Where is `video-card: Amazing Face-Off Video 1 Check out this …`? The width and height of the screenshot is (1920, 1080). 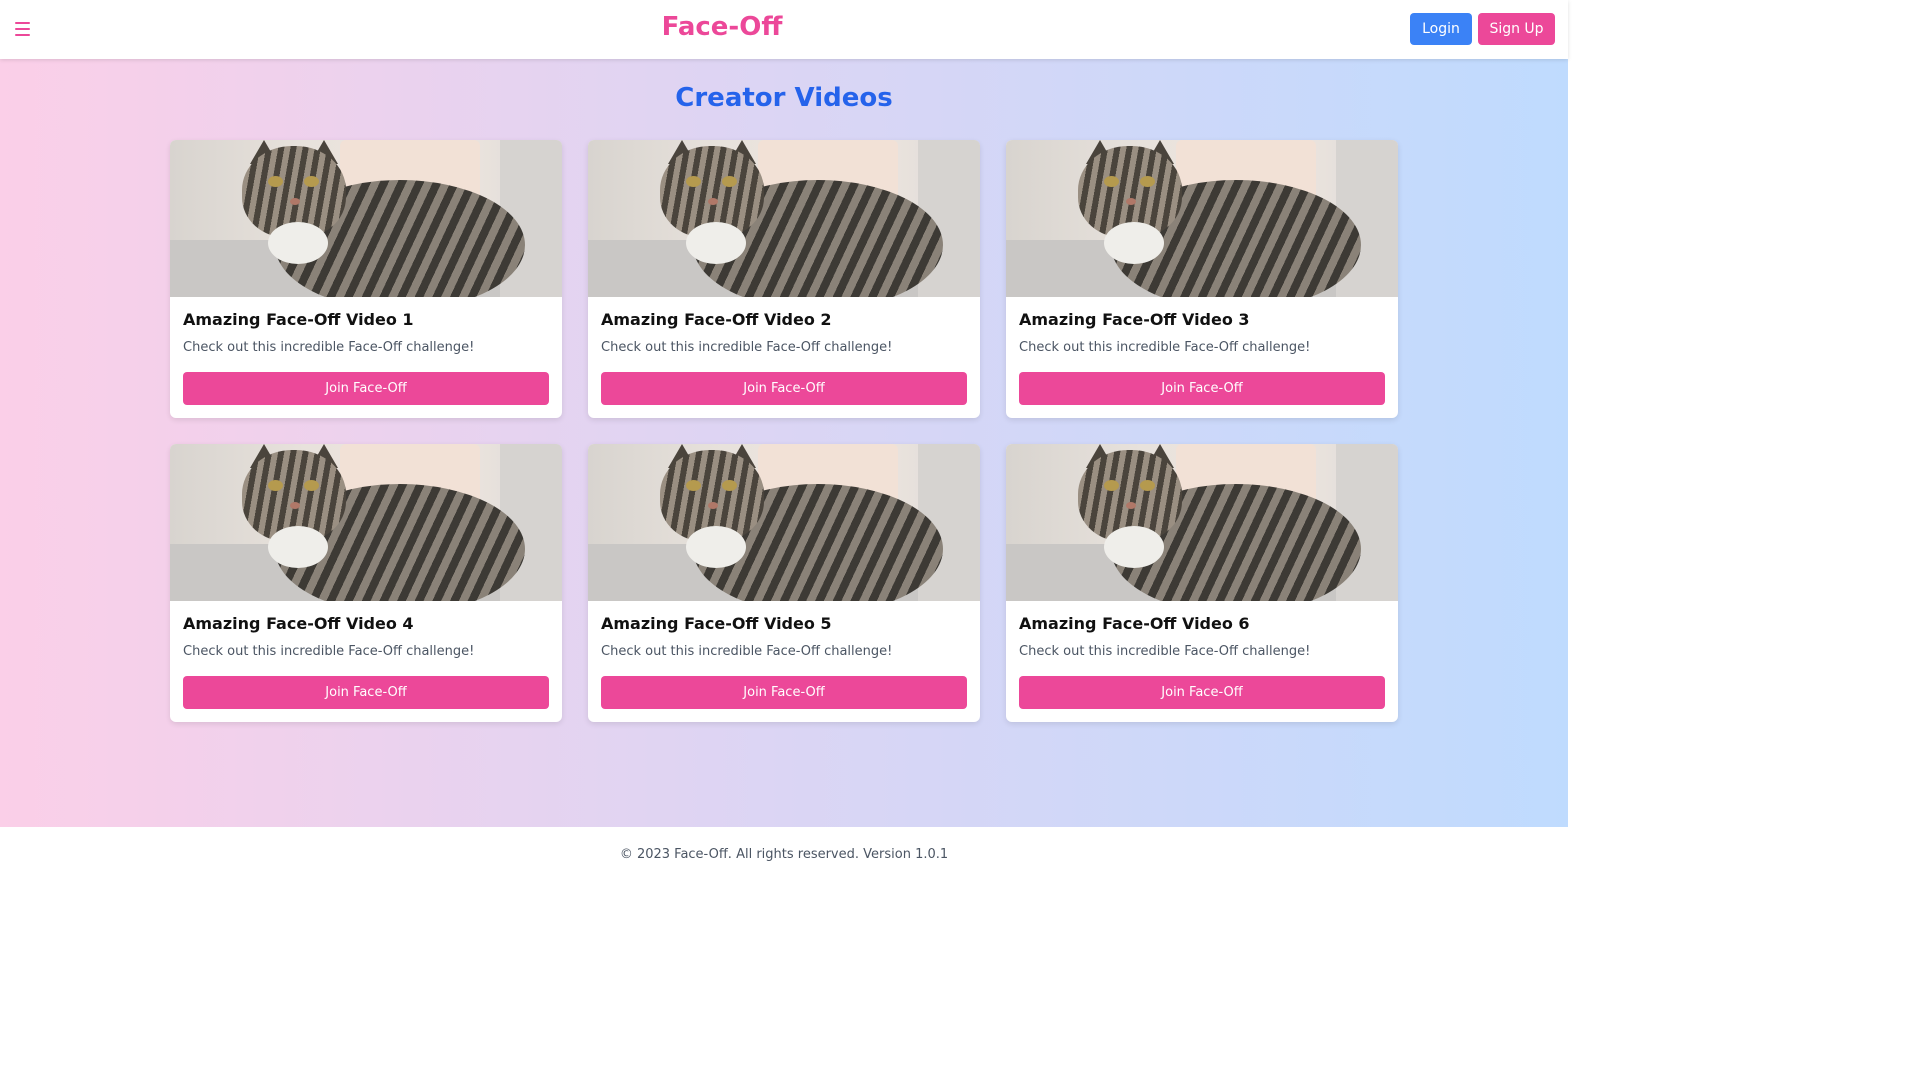
video-card: Amazing Face-Off Video 1 Check out this … is located at coordinates (366, 279).